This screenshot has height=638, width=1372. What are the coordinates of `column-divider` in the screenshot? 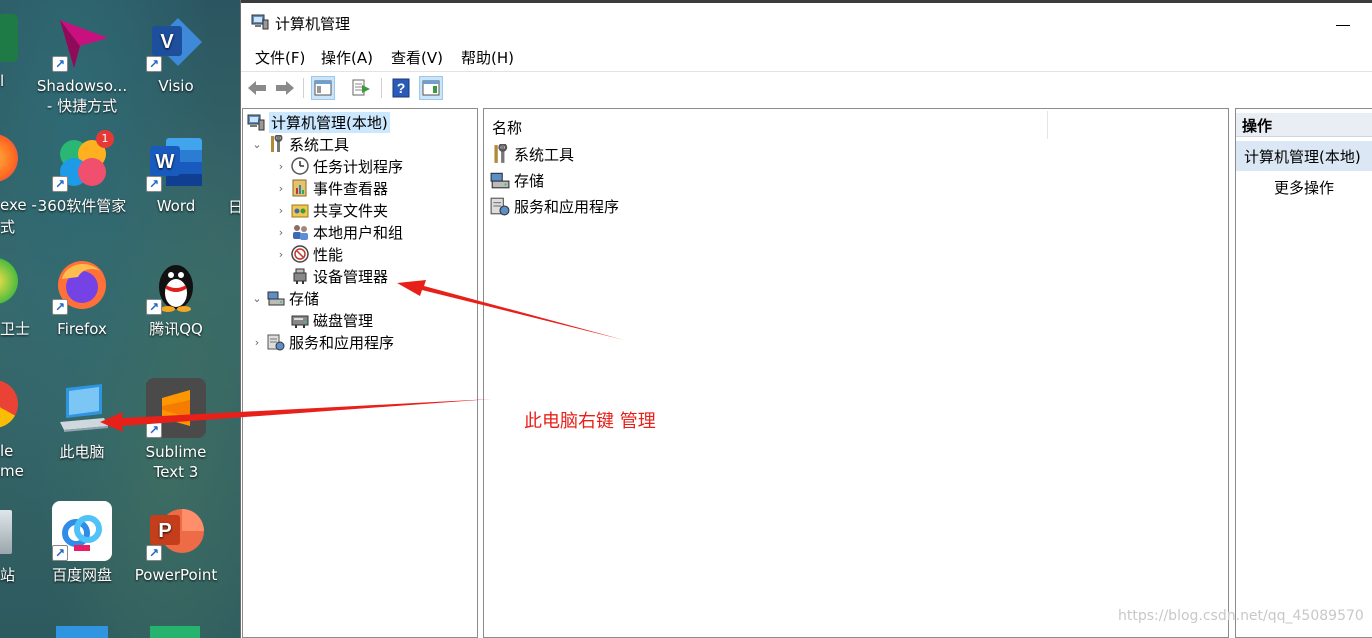 It's located at (1047, 125).